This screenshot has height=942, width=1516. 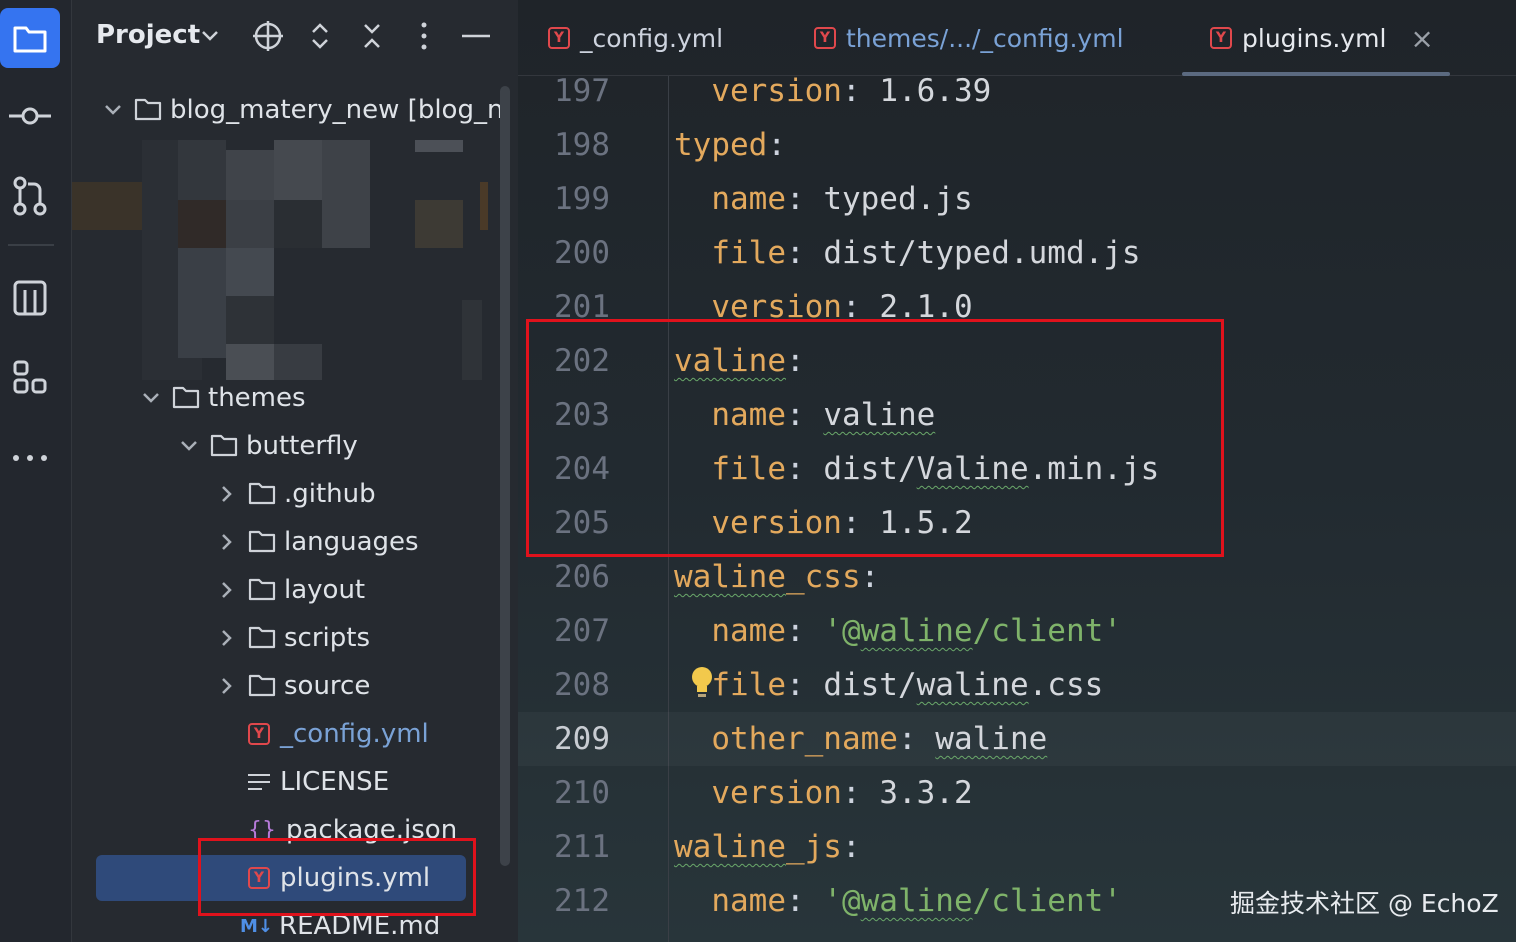 I want to click on options-vertical-icon, so click(x=424, y=36).